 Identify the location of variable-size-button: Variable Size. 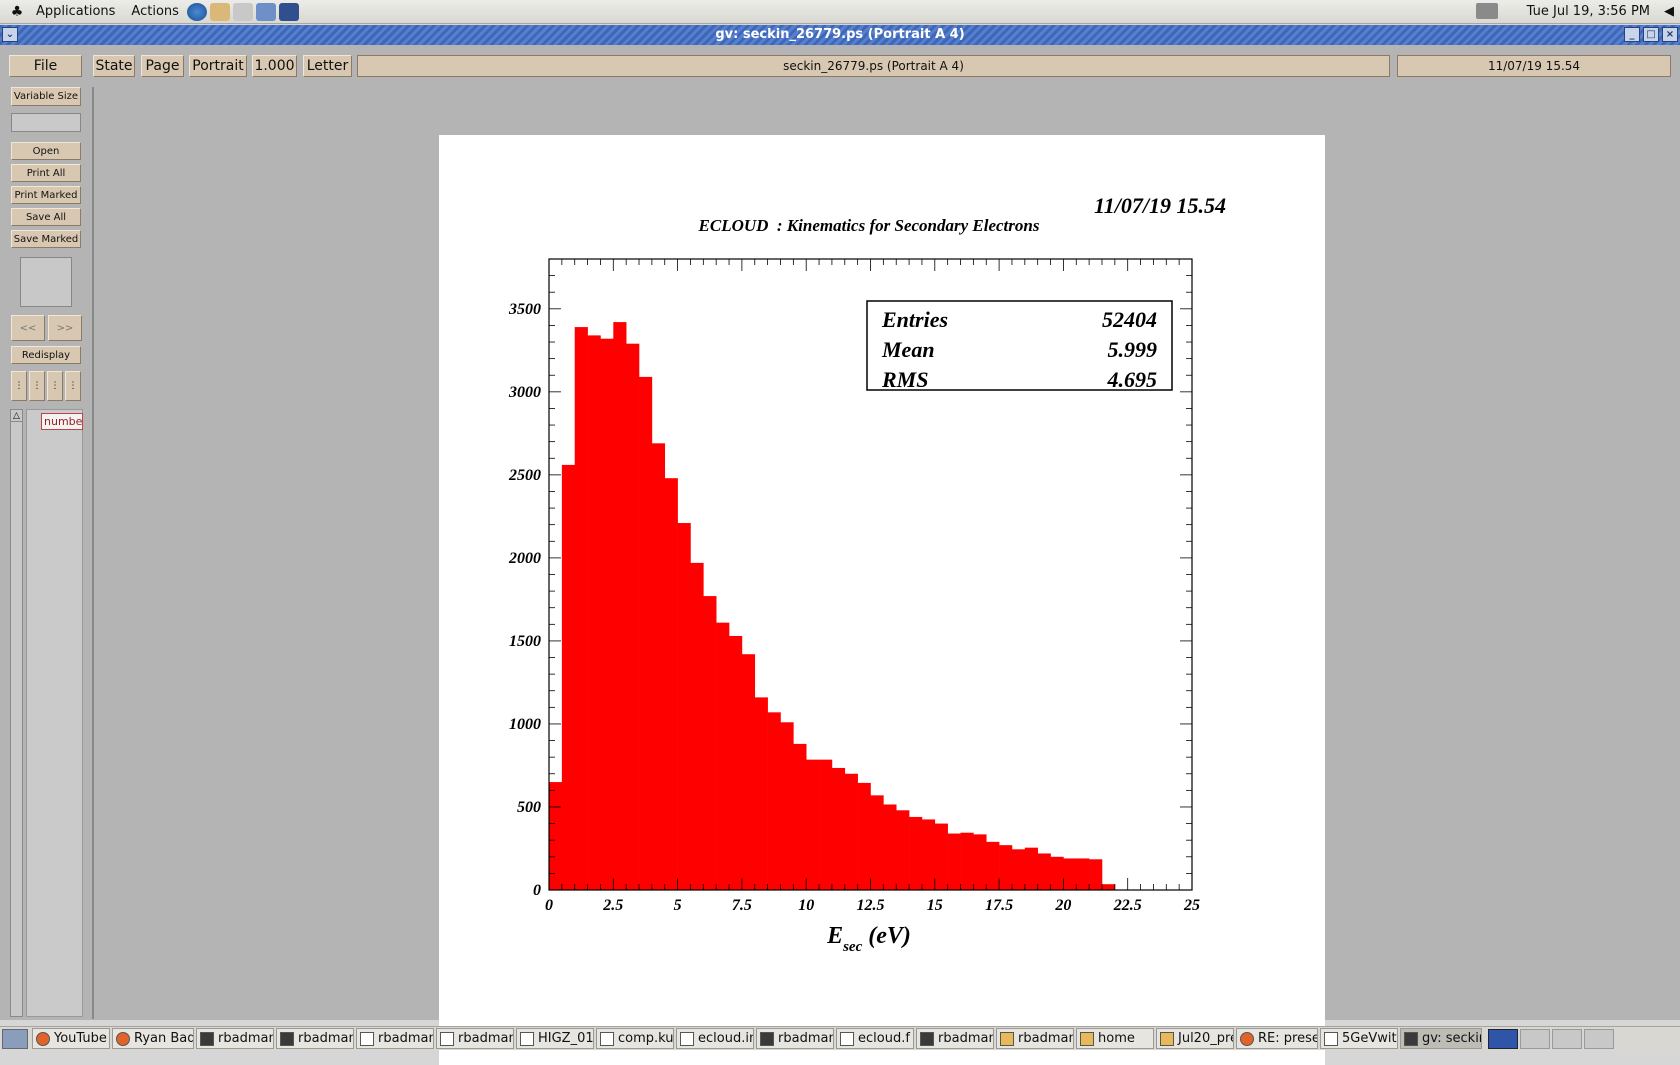
(46, 96).